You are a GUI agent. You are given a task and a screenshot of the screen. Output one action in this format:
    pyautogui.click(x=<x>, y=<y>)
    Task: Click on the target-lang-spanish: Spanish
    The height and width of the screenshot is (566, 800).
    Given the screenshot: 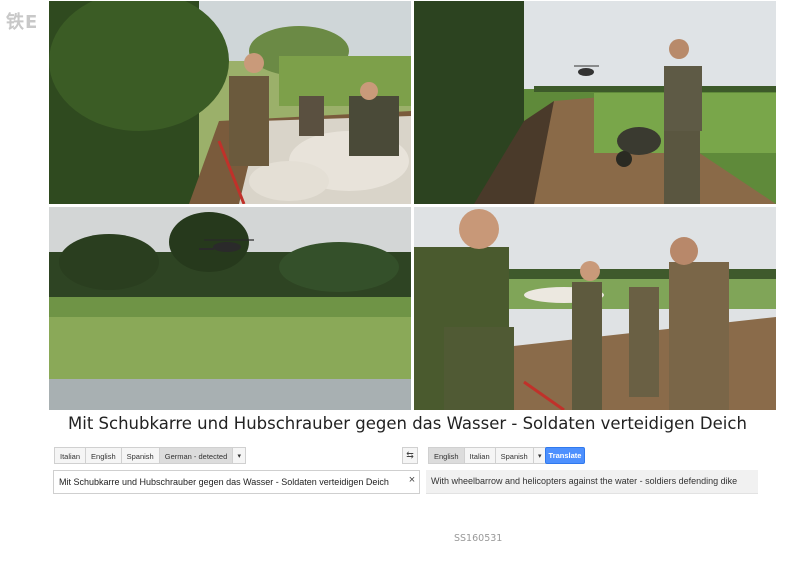 What is the action you would take?
    pyautogui.click(x=513, y=455)
    